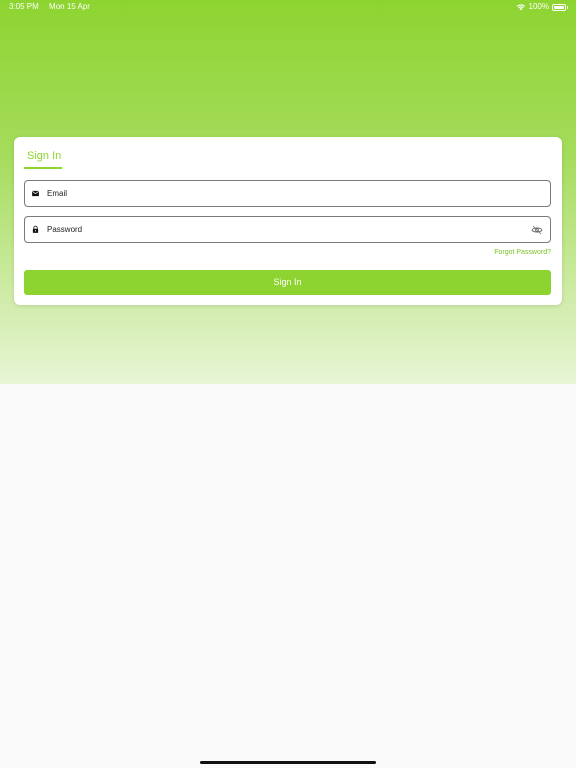  What do you see at coordinates (35, 229) in the screenshot?
I see `lock-icon` at bounding box center [35, 229].